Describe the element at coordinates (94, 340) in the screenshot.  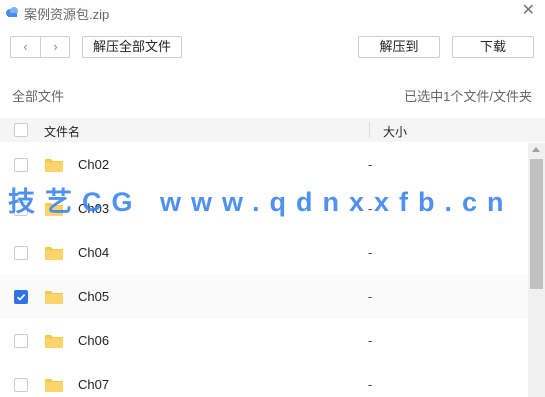
I see `file-name: Ch06` at that location.